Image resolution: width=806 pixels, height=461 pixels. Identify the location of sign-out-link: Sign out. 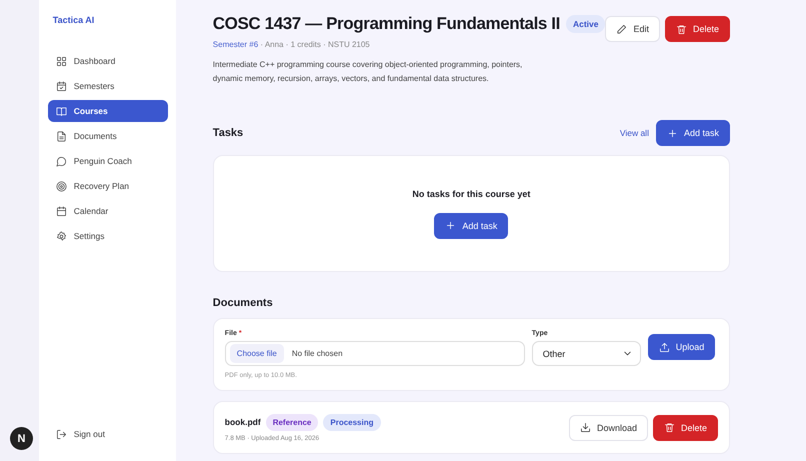
(108, 434).